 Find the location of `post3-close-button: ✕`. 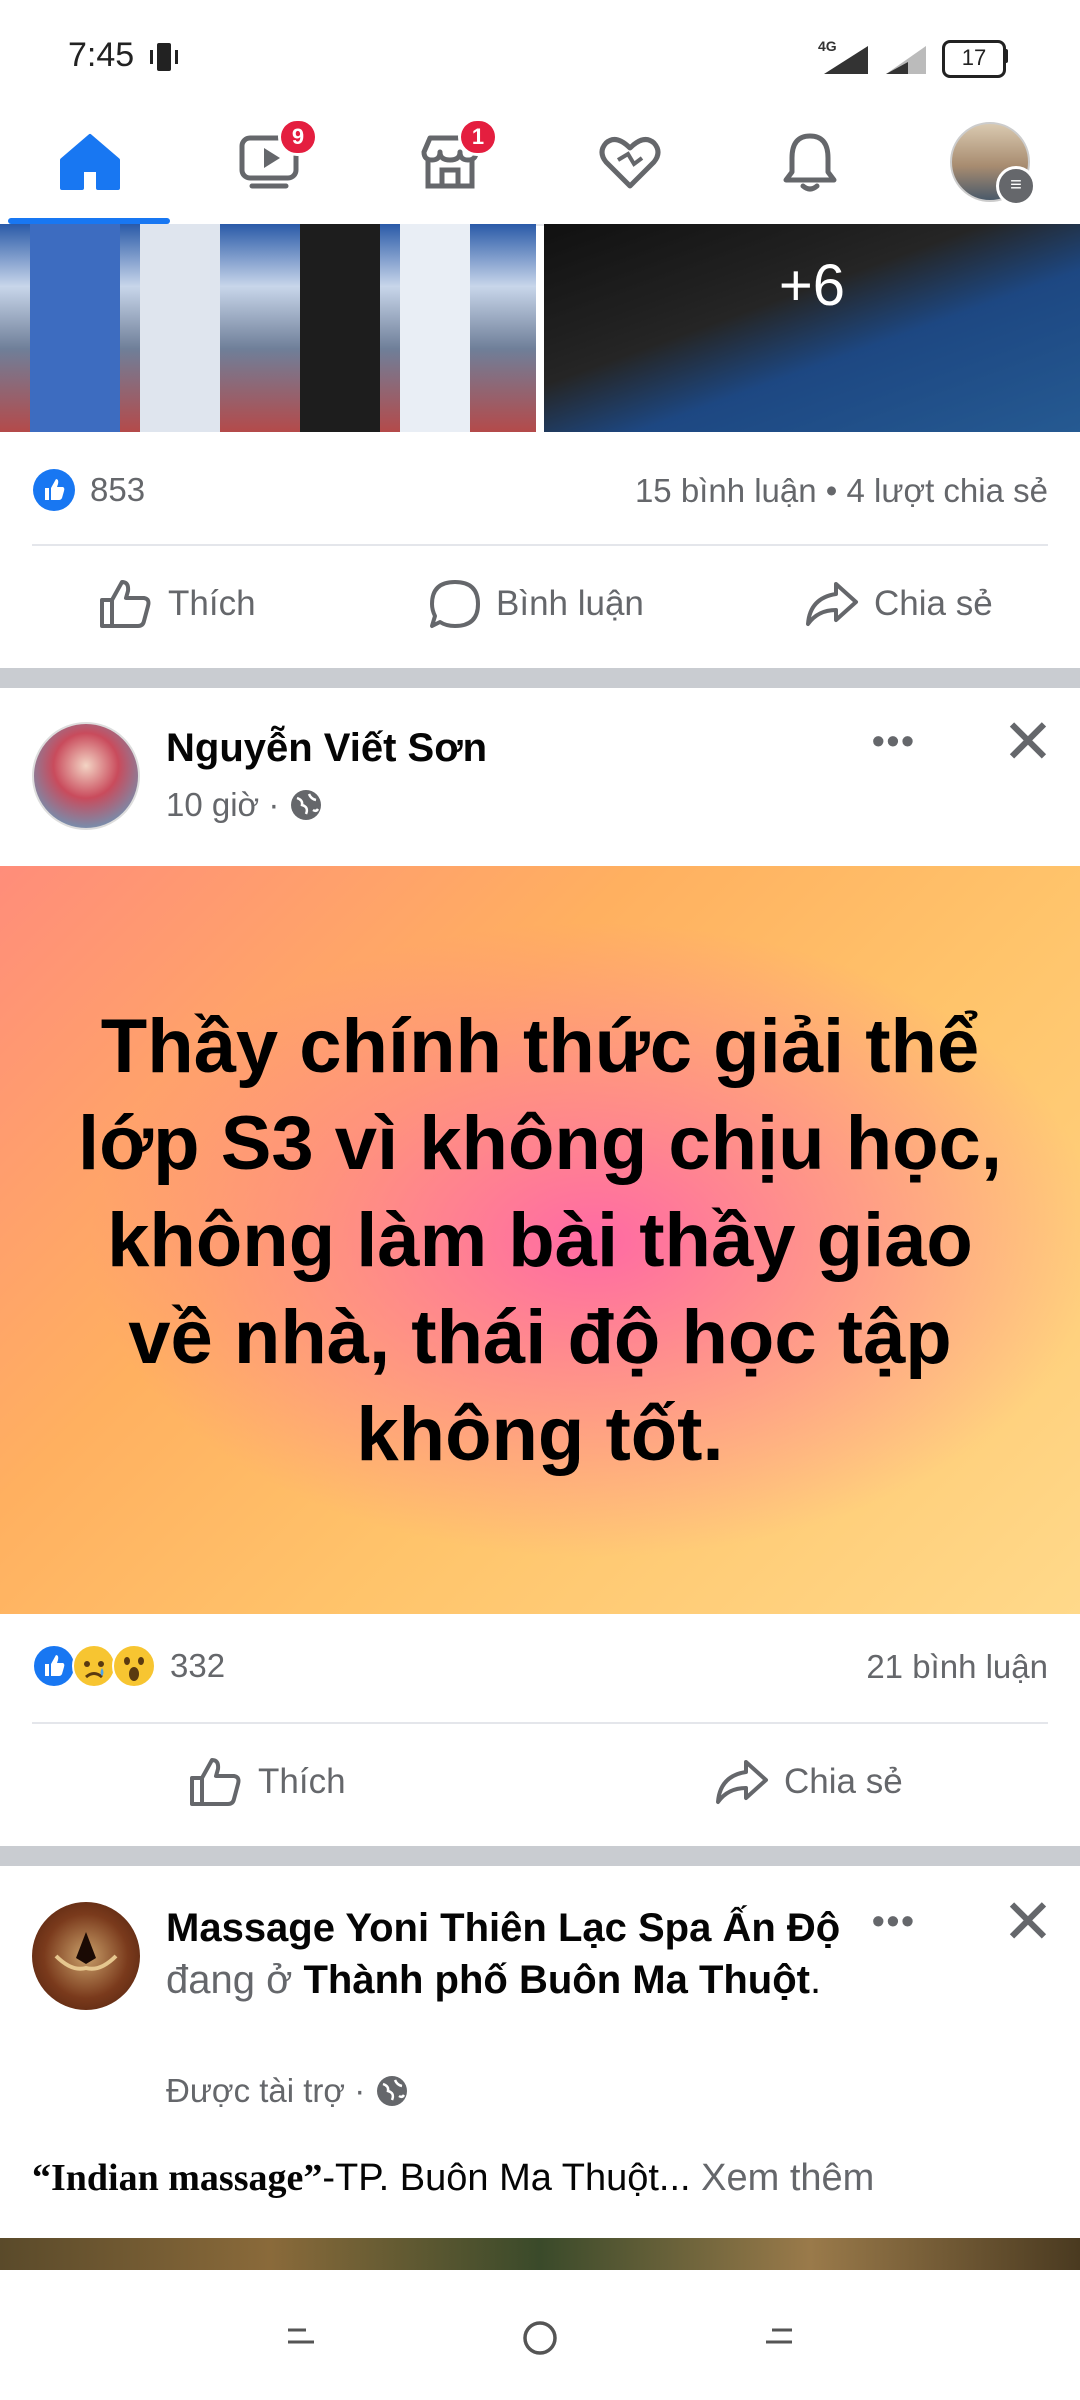

post3-close-button: ✕ is located at coordinates (1028, 1923).